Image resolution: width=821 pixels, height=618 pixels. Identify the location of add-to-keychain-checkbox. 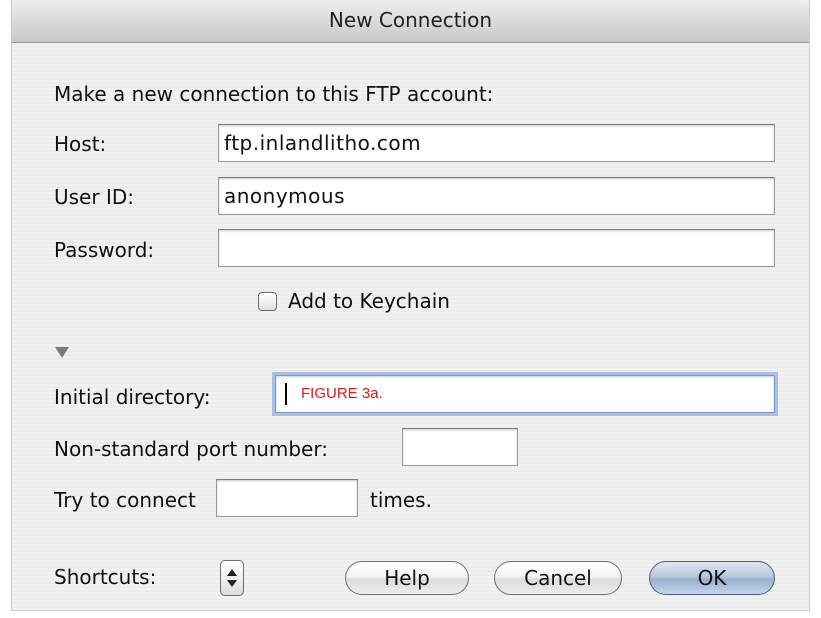
(267, 301).